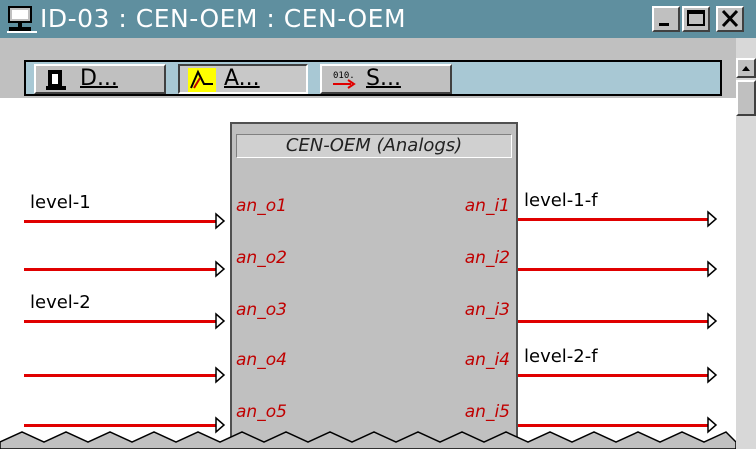 The width and height of the screenshot is (756, 449). Describe the element at coordinates (261, 206) in the screenshot. I see `pin-an-o1: an_o1` at that location.